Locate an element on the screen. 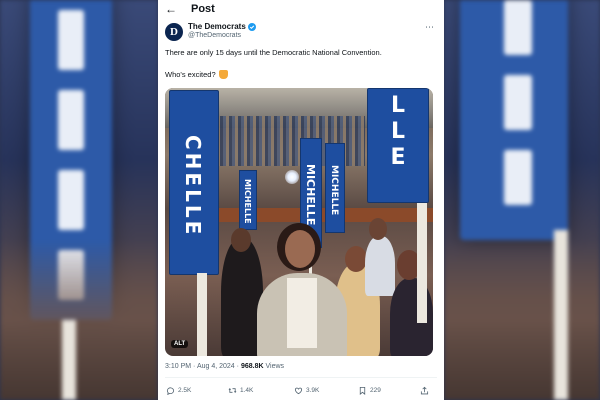 This screenshot has height=400, width=600. reply-count: 2.5K is located at coordinates (185, 390).